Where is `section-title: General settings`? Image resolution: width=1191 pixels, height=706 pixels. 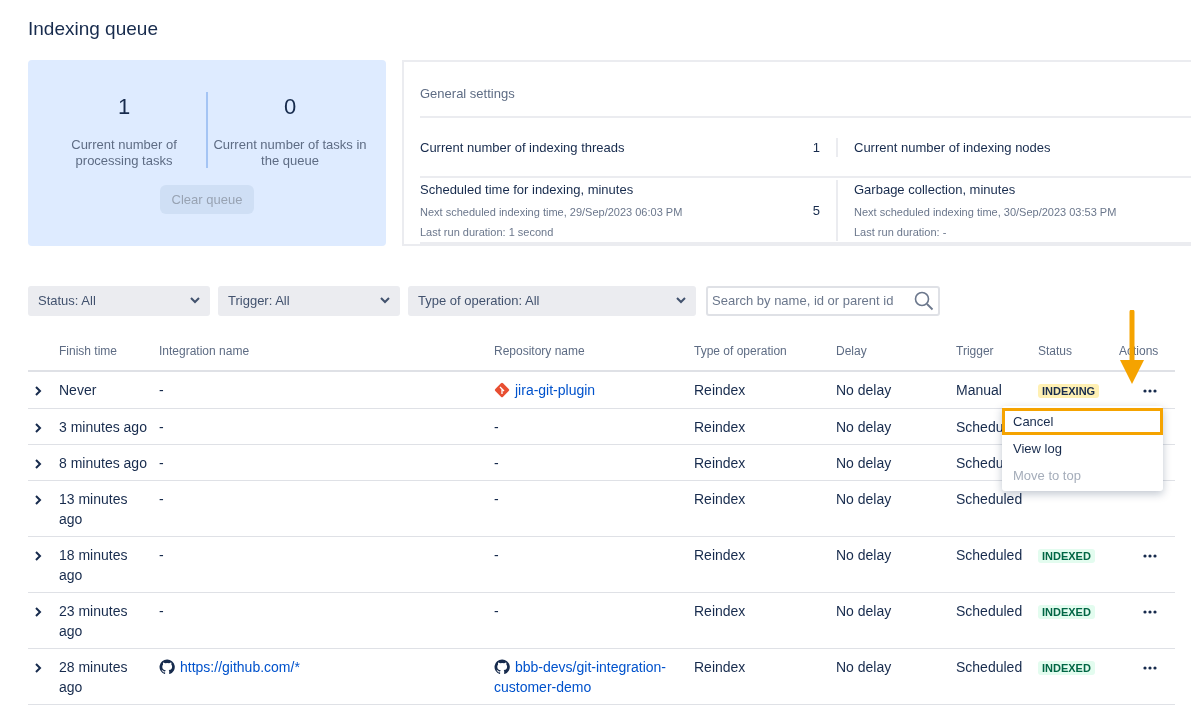
section-title: General settings is located at coordinates (805, 90).